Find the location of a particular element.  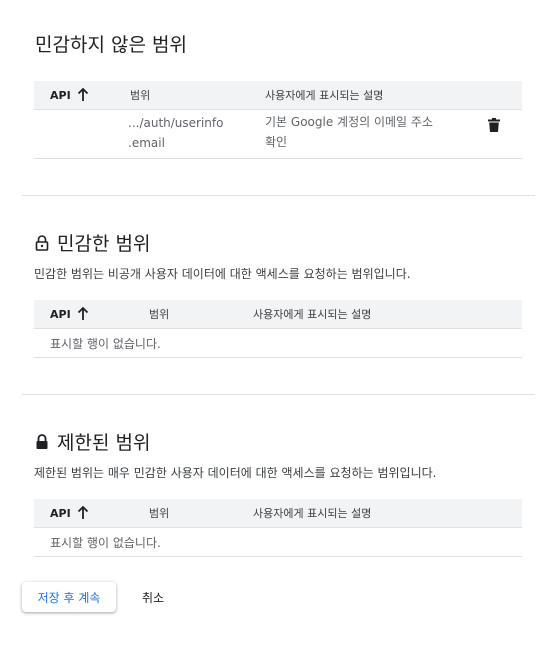

non-sensitive-title-text: 민감하지 않은 범위 is located at coordinates (111, 45).